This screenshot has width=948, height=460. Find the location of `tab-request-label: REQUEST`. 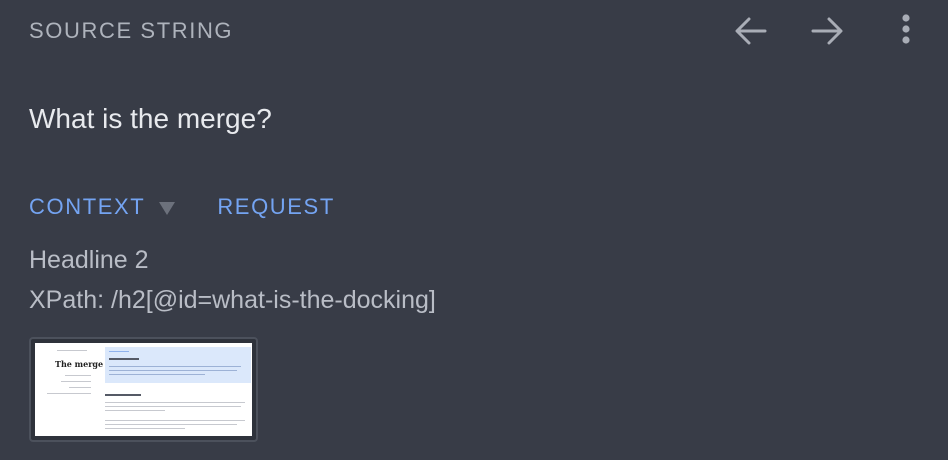

tab-request-label: REQUEST is located at coordinates (276, 206).